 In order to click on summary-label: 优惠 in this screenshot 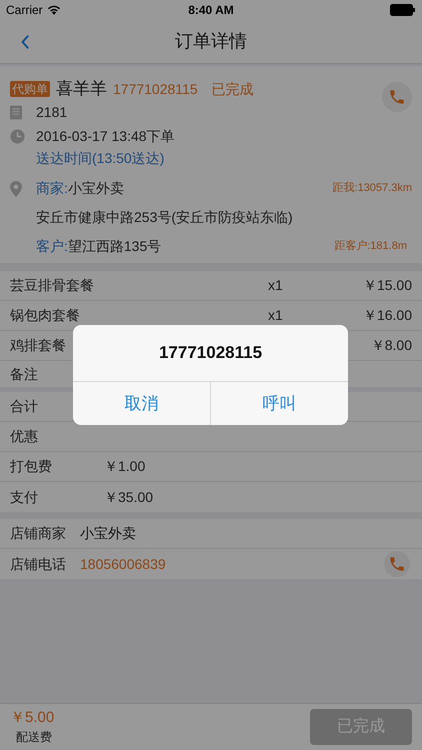, I will do `click(24, 436)`.